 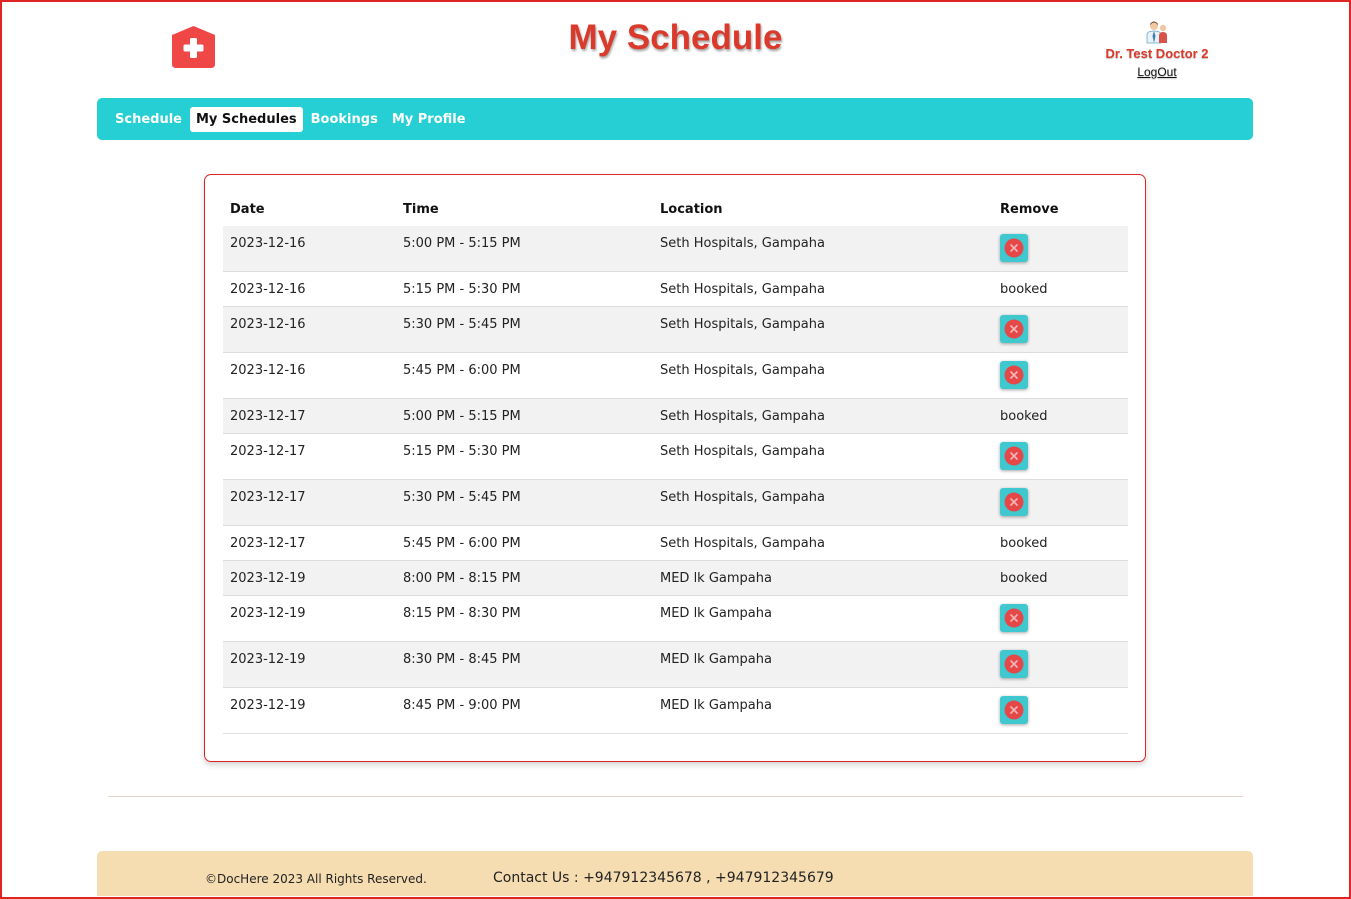 I want to click on header-remove: Remove, so click(x=1029, y=209).